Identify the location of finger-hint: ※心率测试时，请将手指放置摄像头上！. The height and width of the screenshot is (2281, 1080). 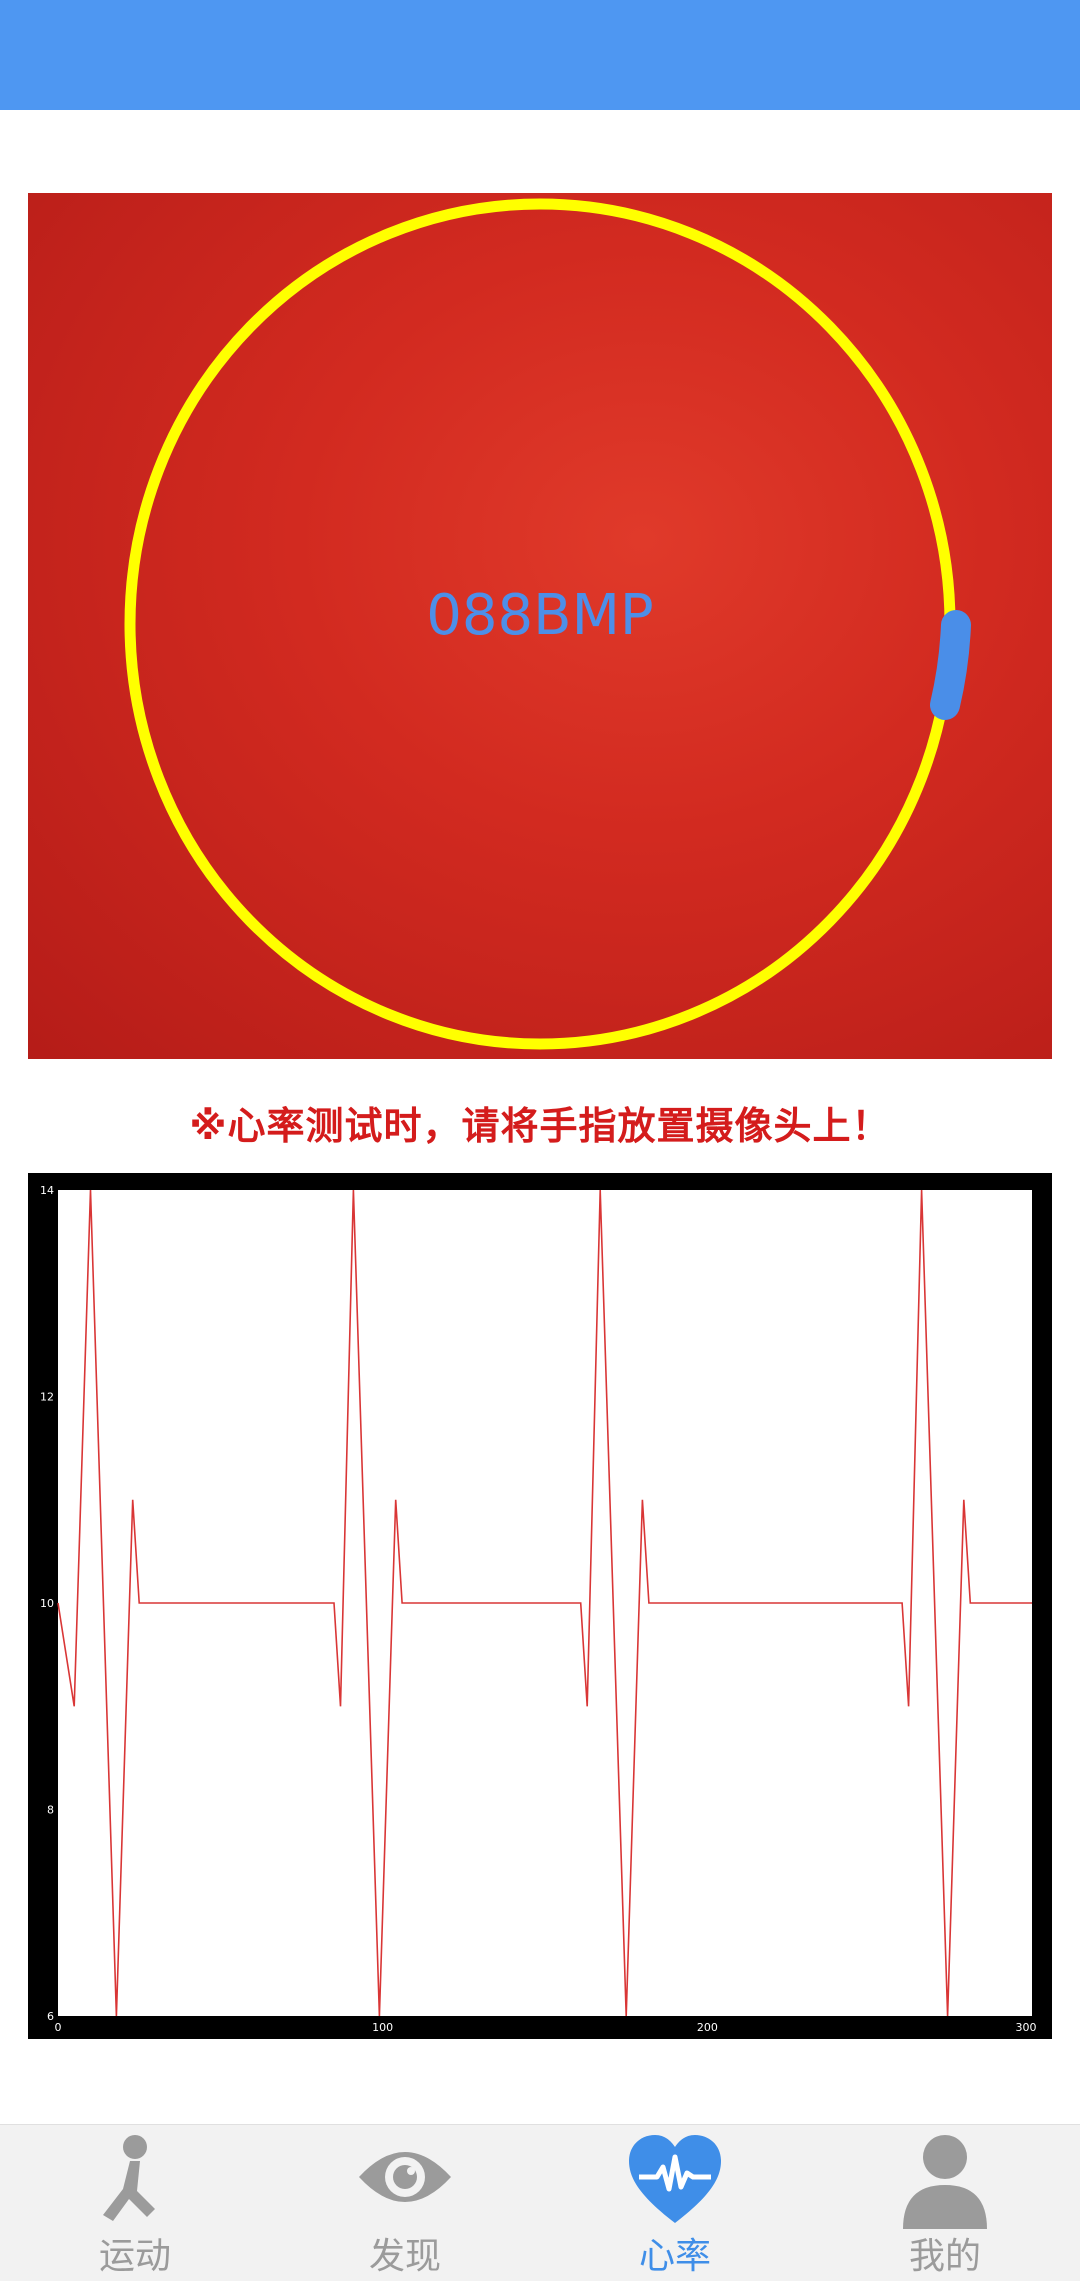
(540, 1126).